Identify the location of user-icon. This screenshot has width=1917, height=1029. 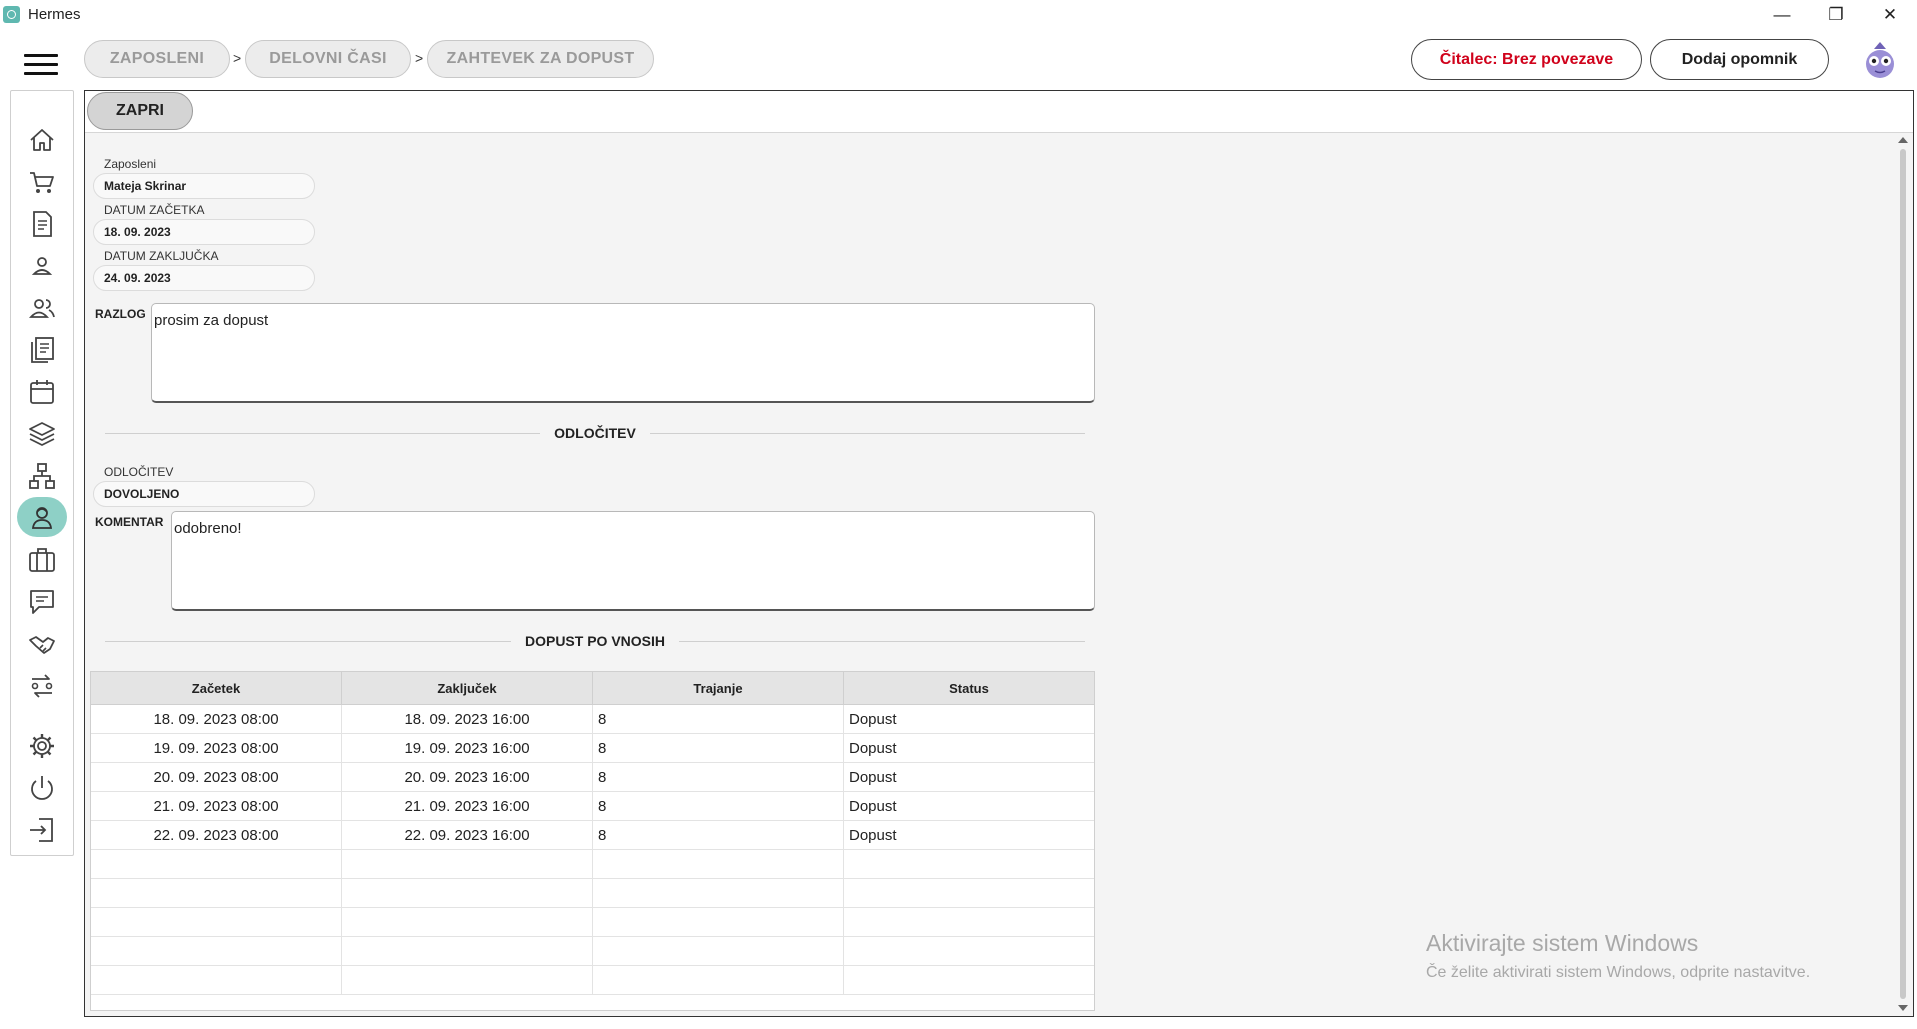
(42, 266).